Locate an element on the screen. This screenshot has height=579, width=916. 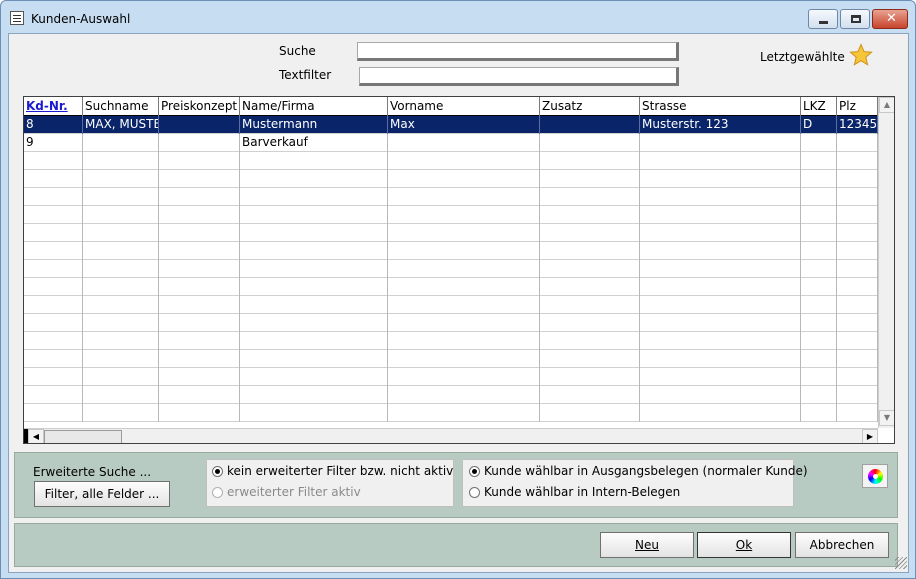
resize-grip-icon is located at coordinates (901, 563).